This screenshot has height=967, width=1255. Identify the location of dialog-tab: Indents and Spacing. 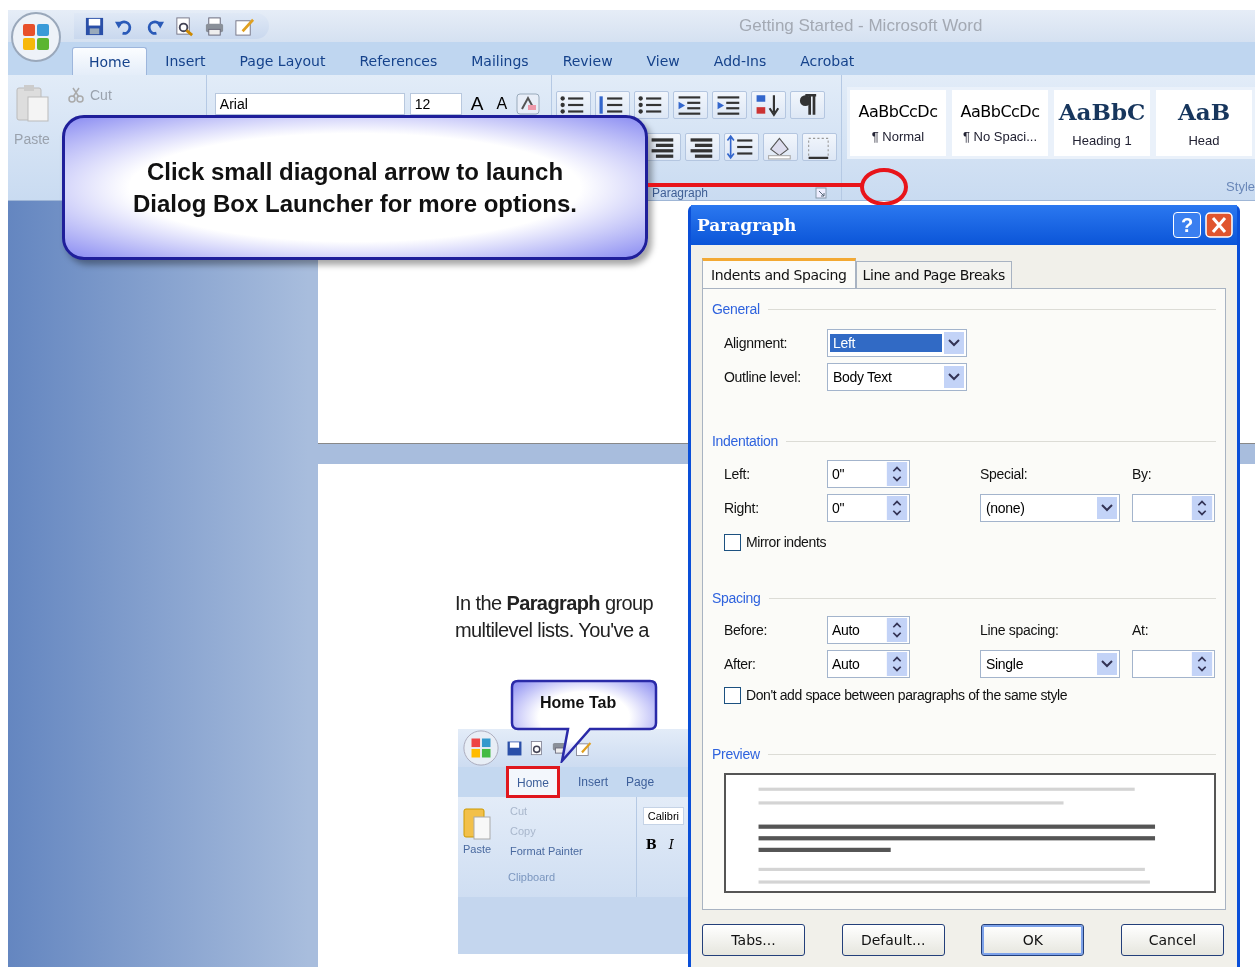
(779, 273).